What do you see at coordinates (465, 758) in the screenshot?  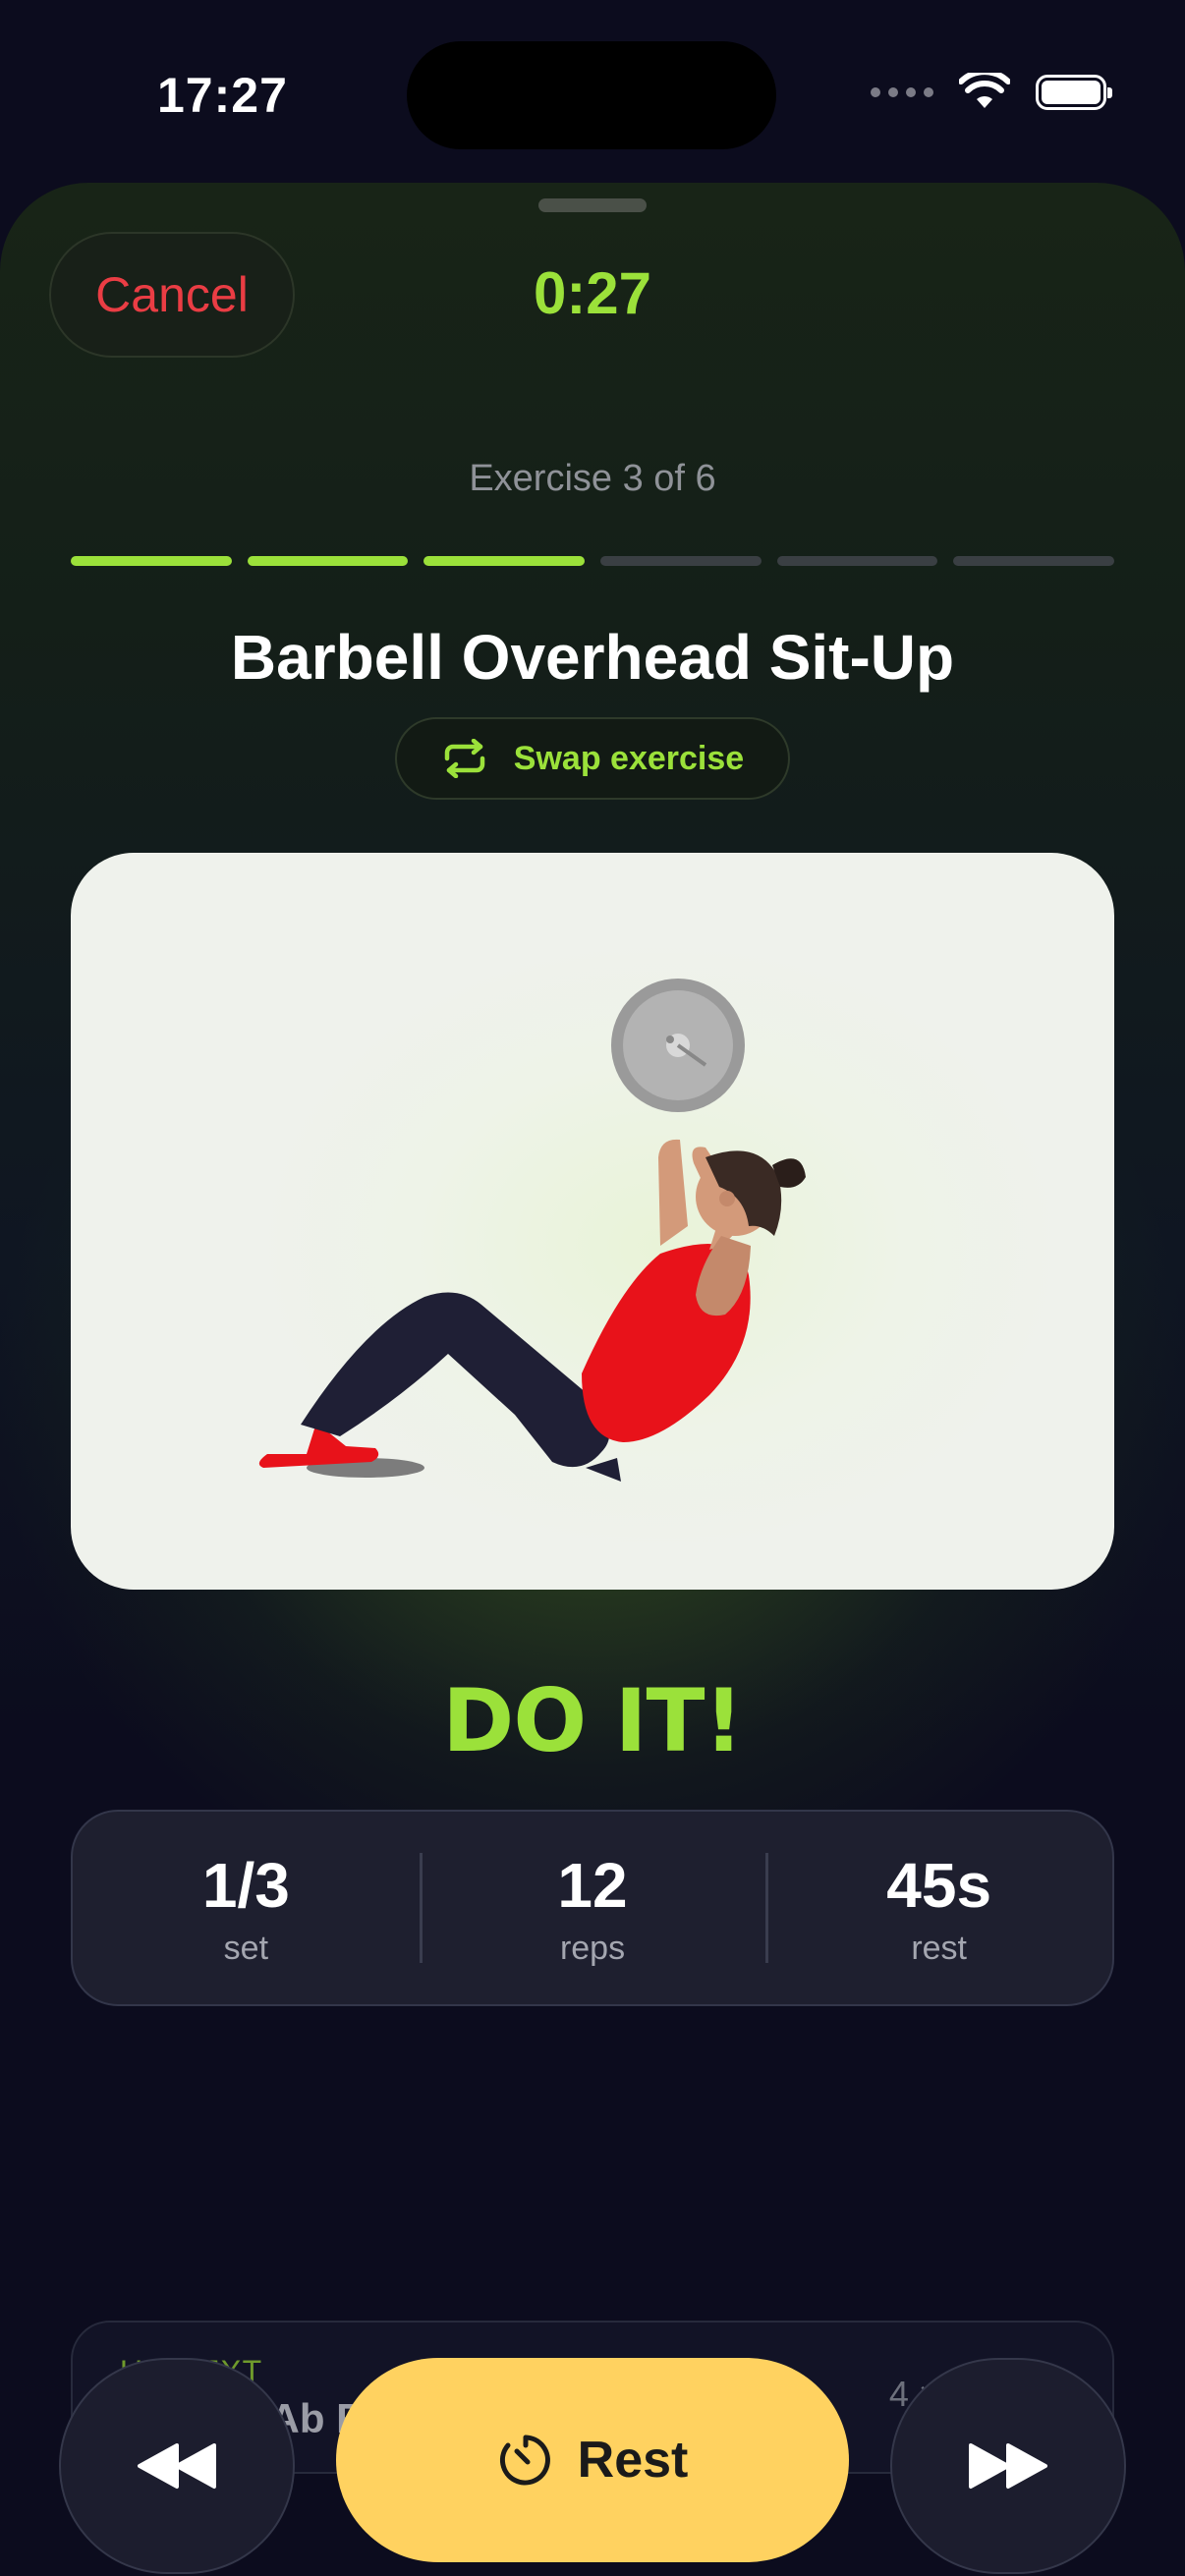 I see `swap-icon` at bounding box center [465, 758].